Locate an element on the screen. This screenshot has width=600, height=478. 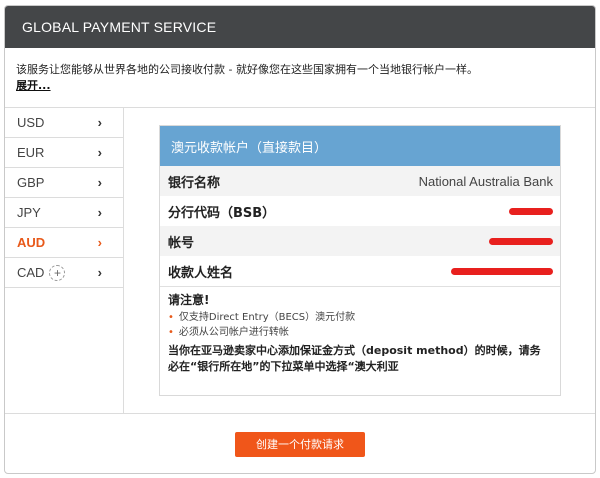
notice-bullet-text: 必须从公司帐户进行转帐 is located at coordinates (233, 332).